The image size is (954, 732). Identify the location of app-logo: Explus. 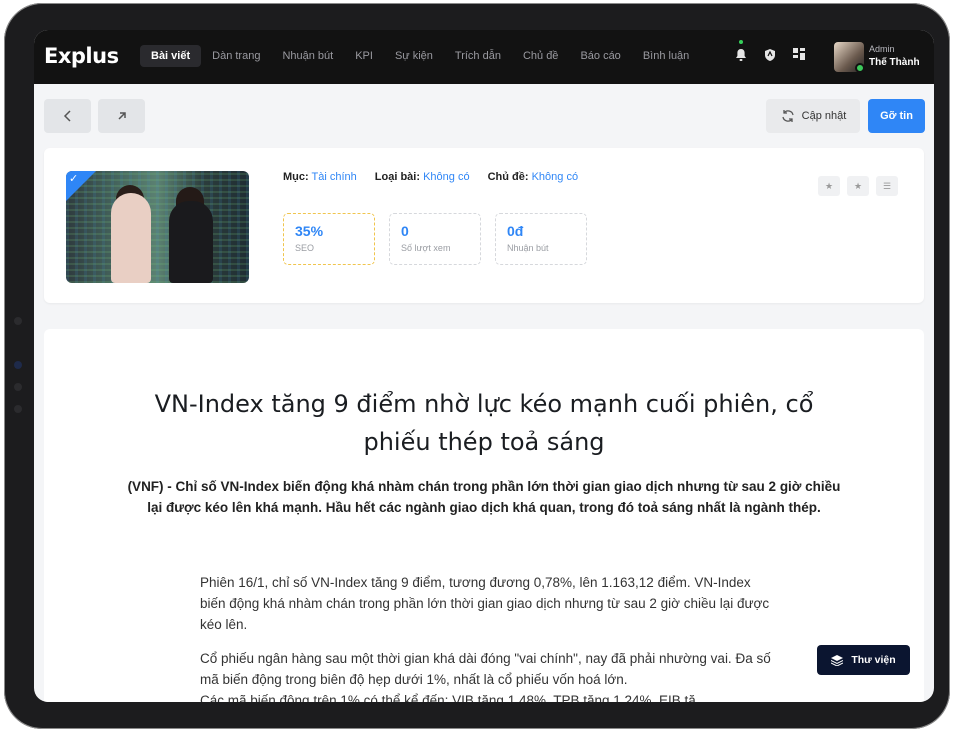
(81, 56).